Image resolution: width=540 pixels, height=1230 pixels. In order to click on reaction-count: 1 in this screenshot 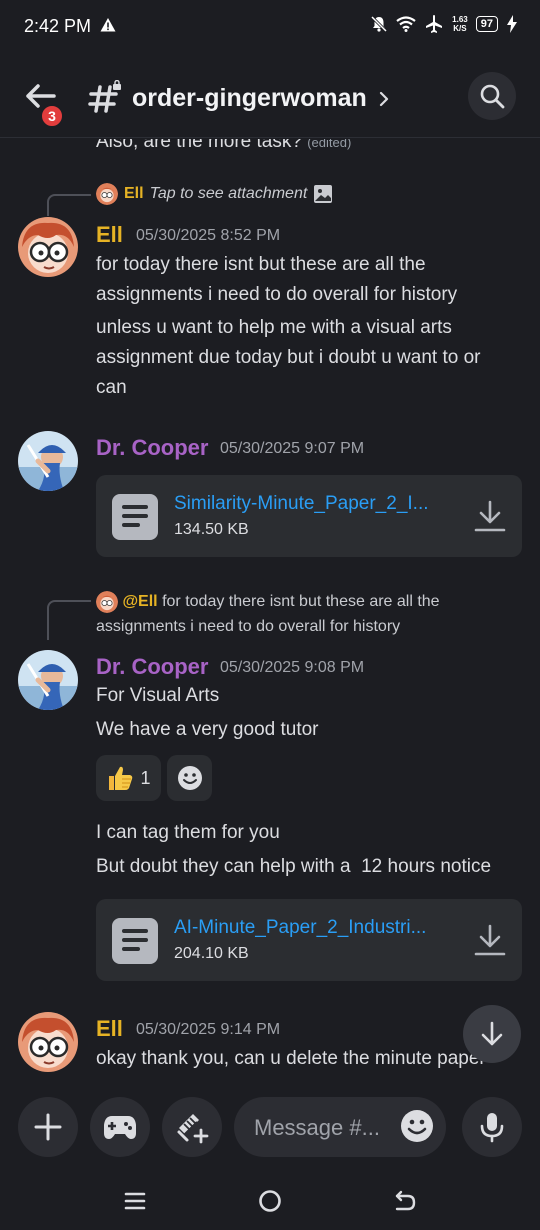, I will do `click(145, 777)`.